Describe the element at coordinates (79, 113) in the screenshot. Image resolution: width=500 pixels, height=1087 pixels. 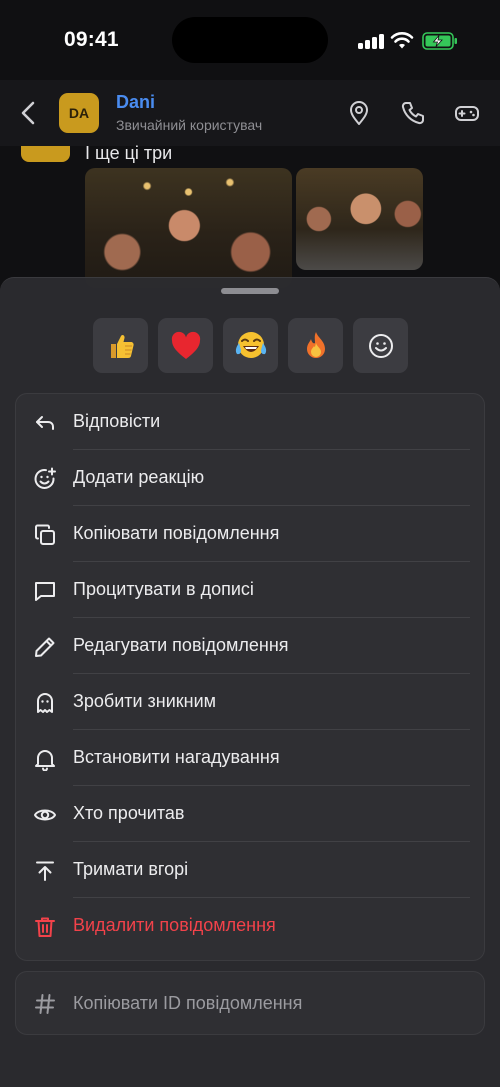
I see `avatar: DA` at that location.